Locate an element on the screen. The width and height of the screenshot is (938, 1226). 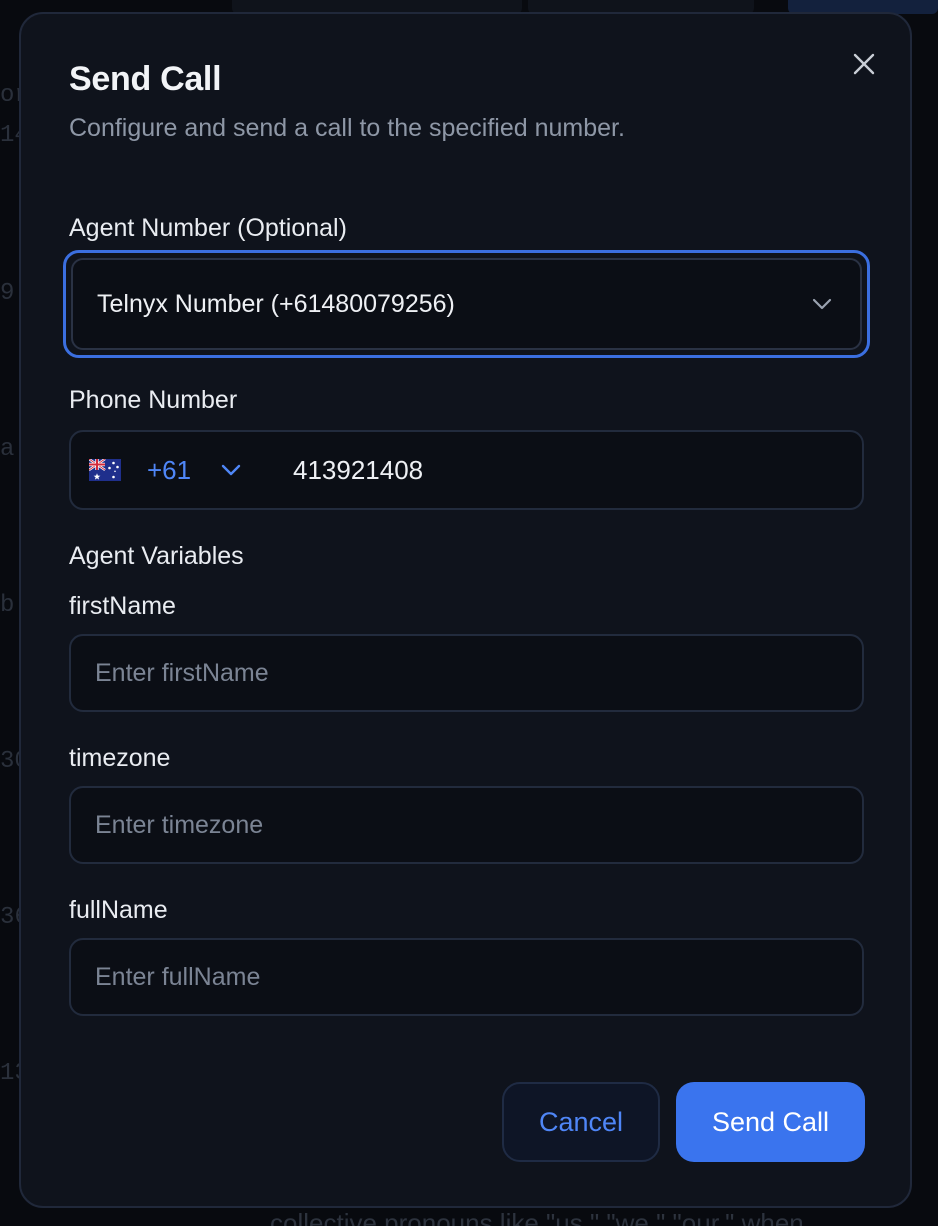
agent-variables-heading: Agent Variables is located at coordinates (156, 556).